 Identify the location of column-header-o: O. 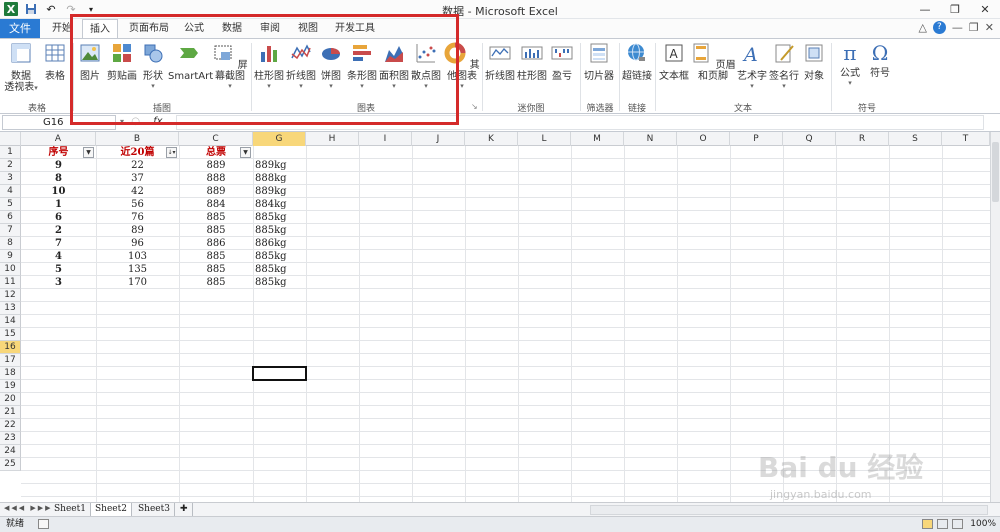
(703, 139).